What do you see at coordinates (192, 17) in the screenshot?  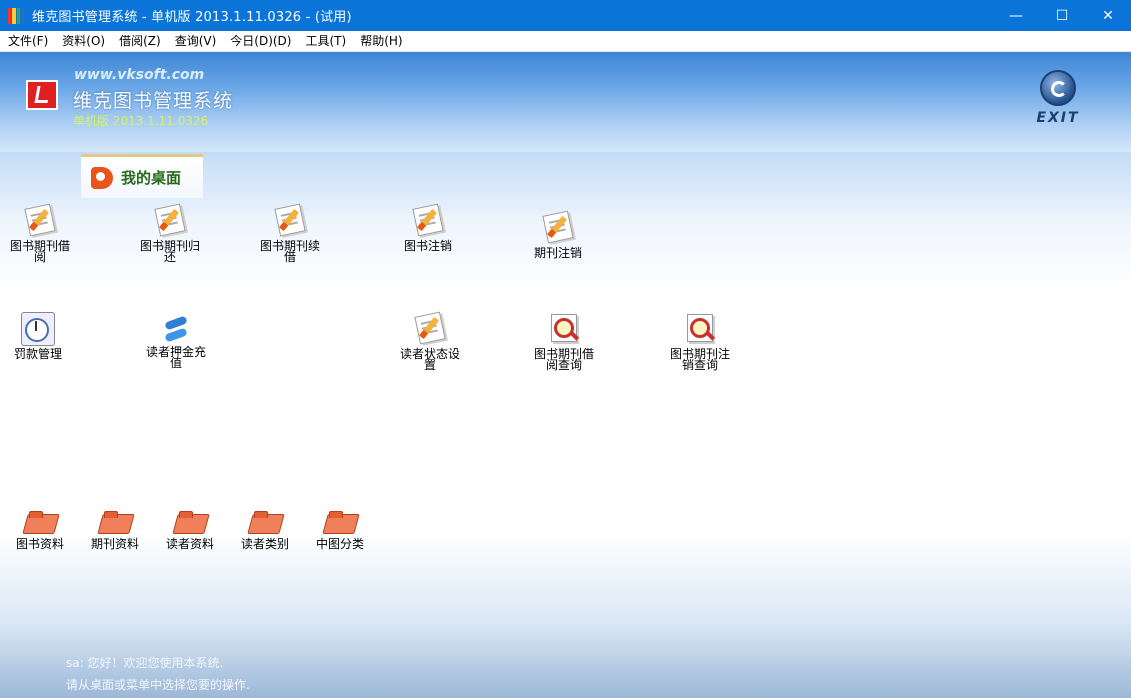 I see `window-title: 维克图书管理系统 - 单机版 2013.1.11.0326 - (试用)` at bounding box center [192, 17].